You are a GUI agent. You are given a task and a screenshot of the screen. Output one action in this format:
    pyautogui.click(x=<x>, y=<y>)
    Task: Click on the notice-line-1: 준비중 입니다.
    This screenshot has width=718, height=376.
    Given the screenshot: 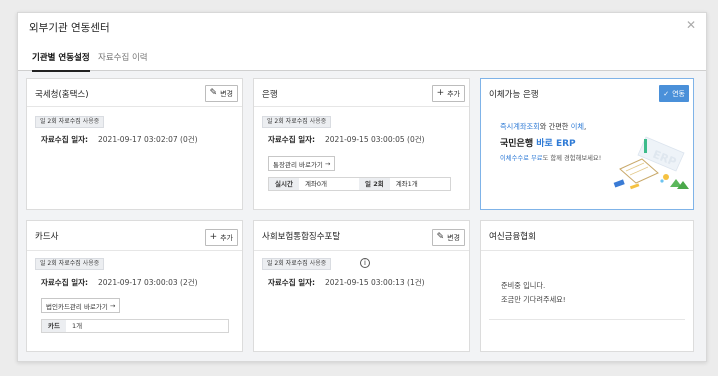 What is the action you would take?
    pyautogui.click(x=523, y=285)
    